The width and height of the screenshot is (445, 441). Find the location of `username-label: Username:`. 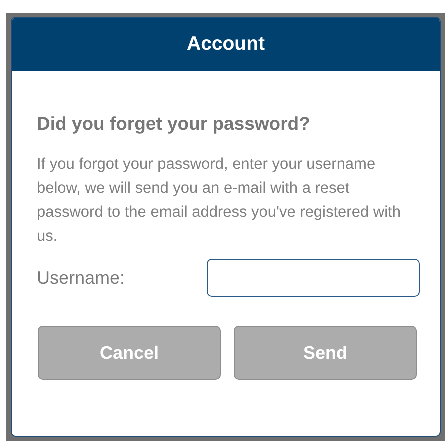

username-label: Username: is located at coordinates (81, 278).